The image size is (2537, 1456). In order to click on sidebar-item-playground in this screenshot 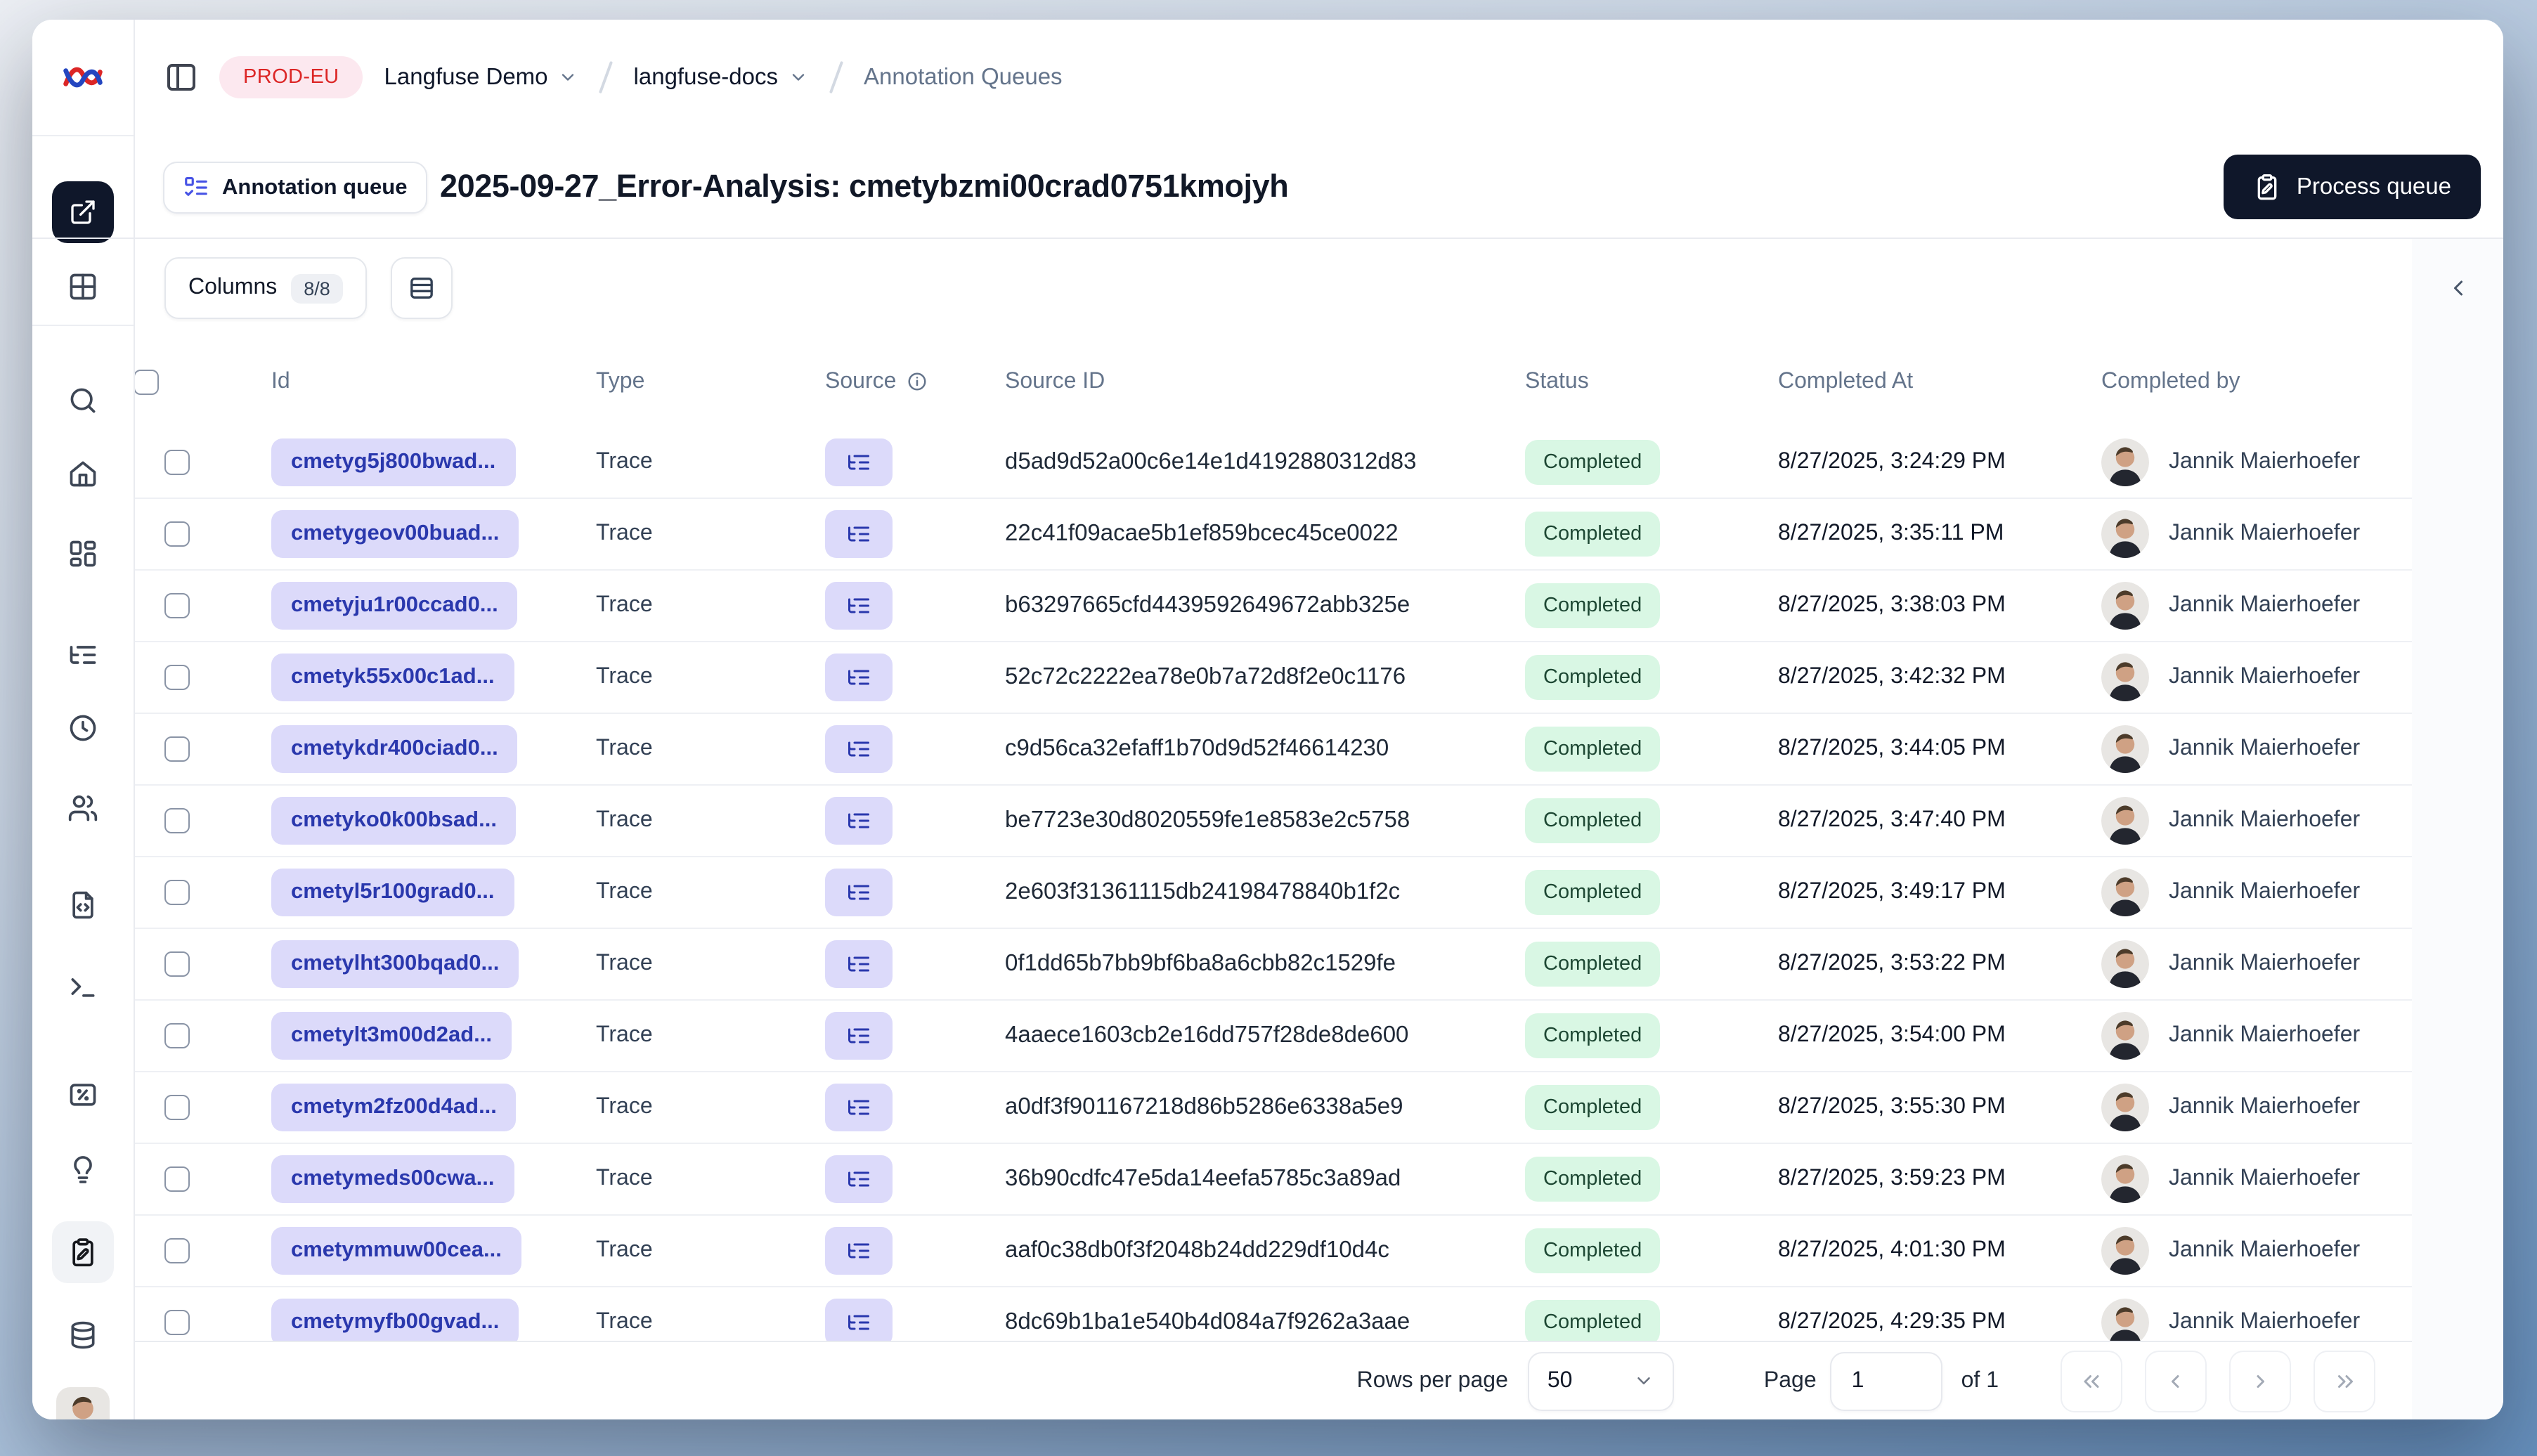, I will do `click(83, 987)`.